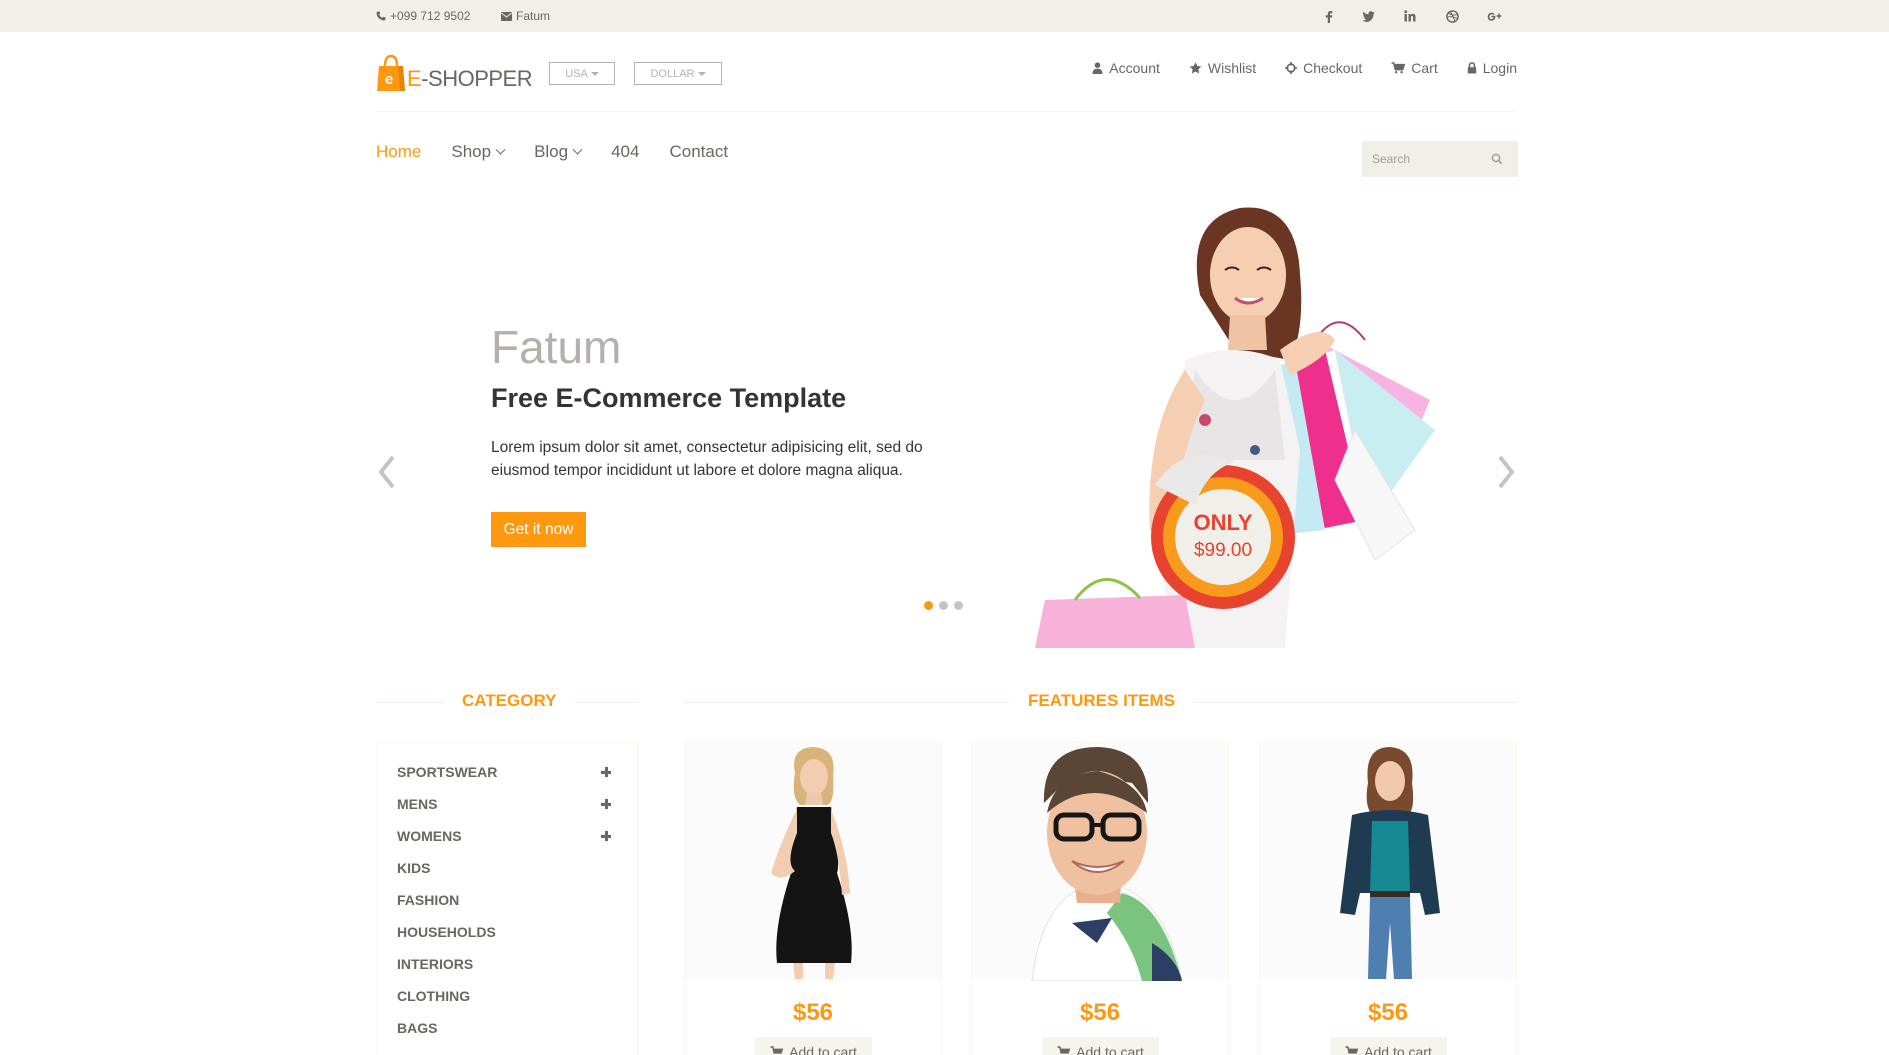  What do you see at coordinates (538, 529) in the screenshot?
I see `get-it-now-button: Get it now` at bounding box center [538, 529].